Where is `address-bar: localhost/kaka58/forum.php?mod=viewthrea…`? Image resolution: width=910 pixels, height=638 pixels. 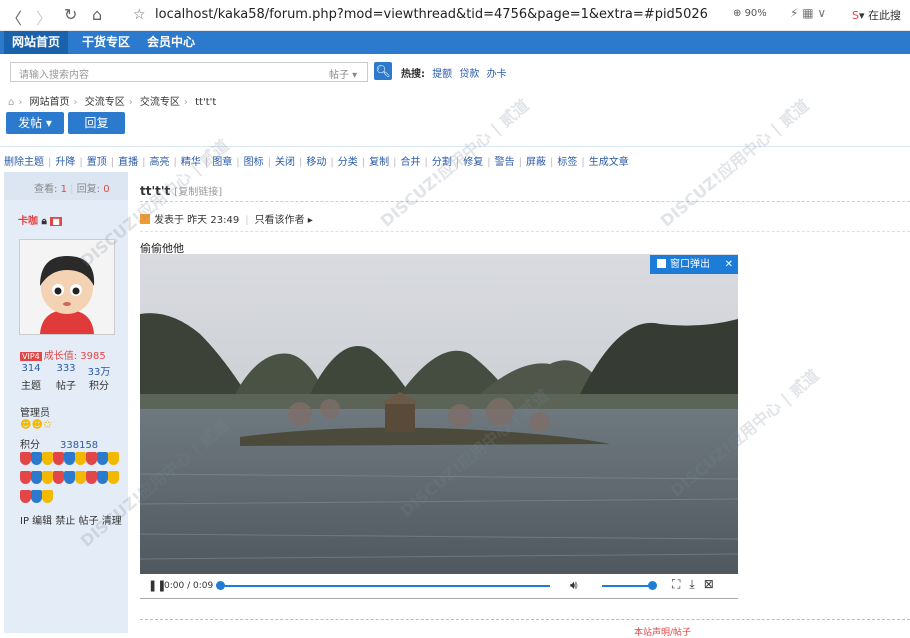 address-bar: localhost/kaka58/forum.php?mod=viewthrea… is located at coordinates (431, 14).